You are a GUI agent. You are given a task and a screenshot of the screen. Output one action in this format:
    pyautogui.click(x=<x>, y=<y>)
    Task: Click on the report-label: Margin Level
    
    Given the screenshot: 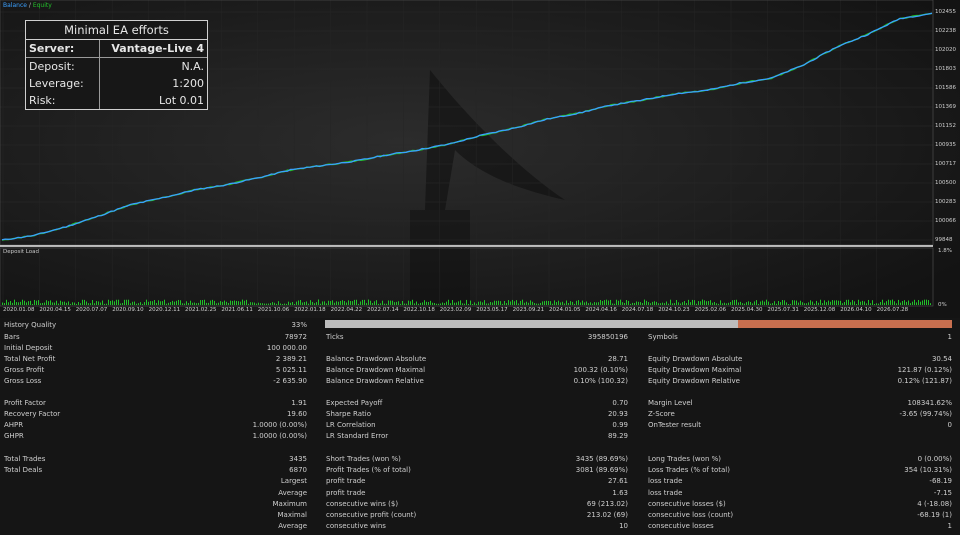 What is the action you would take?
    pyautogui.click(x=670, y=403)
    